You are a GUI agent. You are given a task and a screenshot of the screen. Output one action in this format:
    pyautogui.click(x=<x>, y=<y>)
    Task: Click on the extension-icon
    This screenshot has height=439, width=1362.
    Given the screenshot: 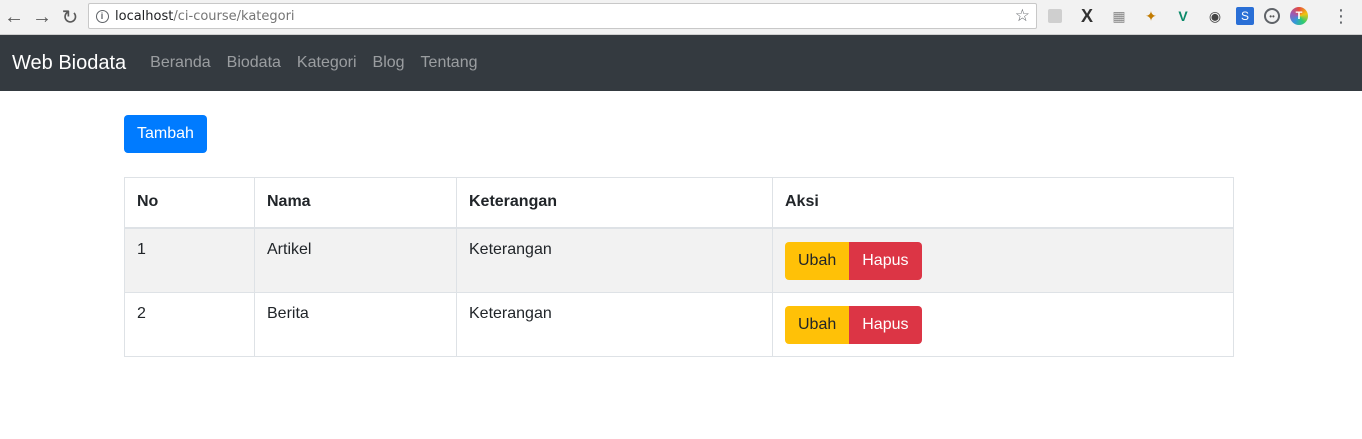 What is the action you would take?
    pyautogui.click(x=1055, y=16)
    